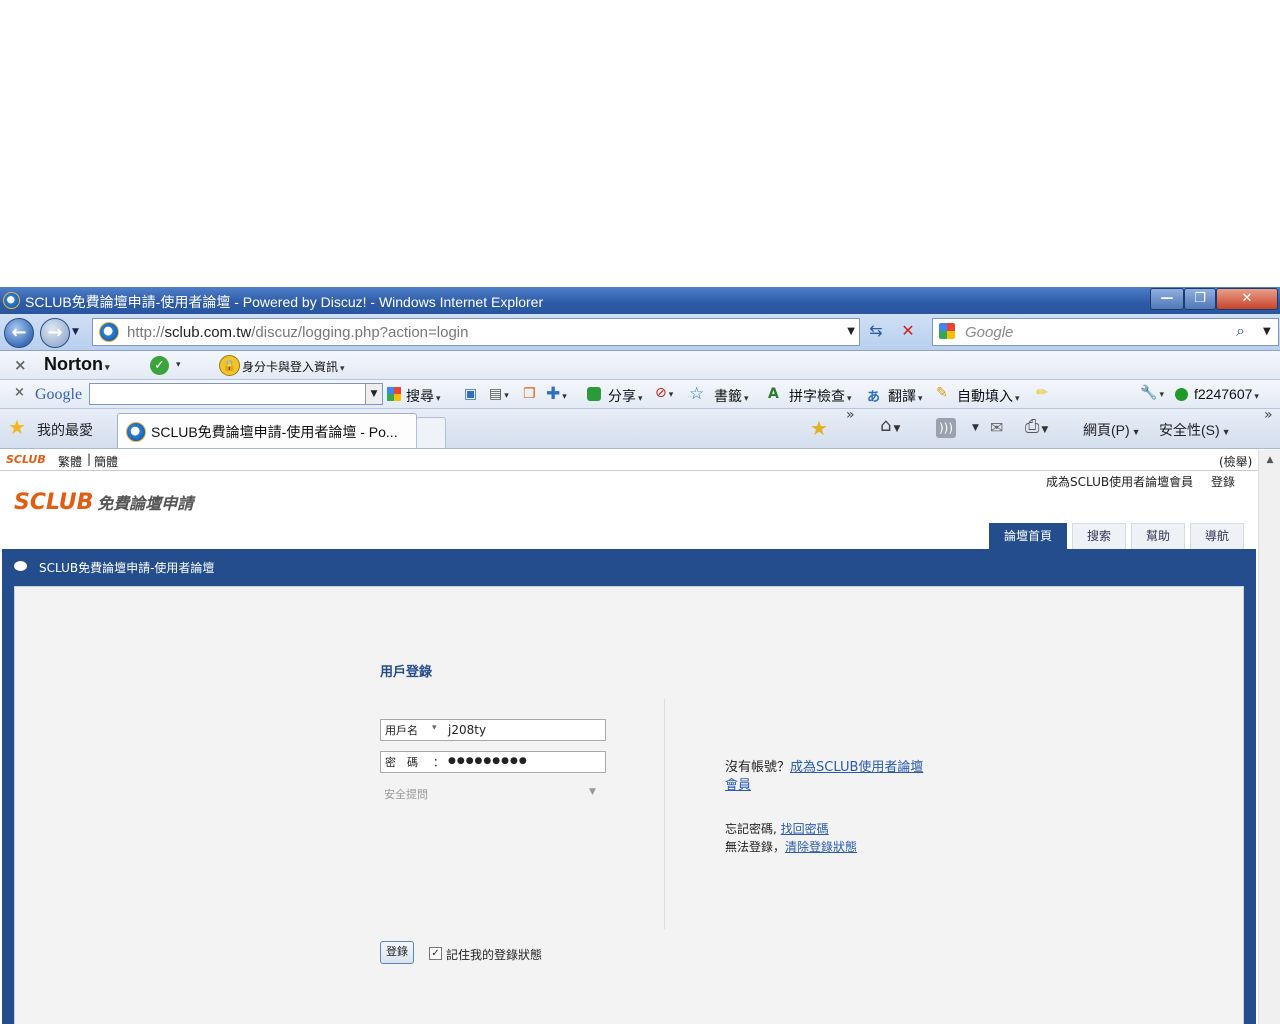  What do you see at coordinates (136, 432) in the screenshot?
I see `tab-ie-icon` at bounding box center [136, 432].